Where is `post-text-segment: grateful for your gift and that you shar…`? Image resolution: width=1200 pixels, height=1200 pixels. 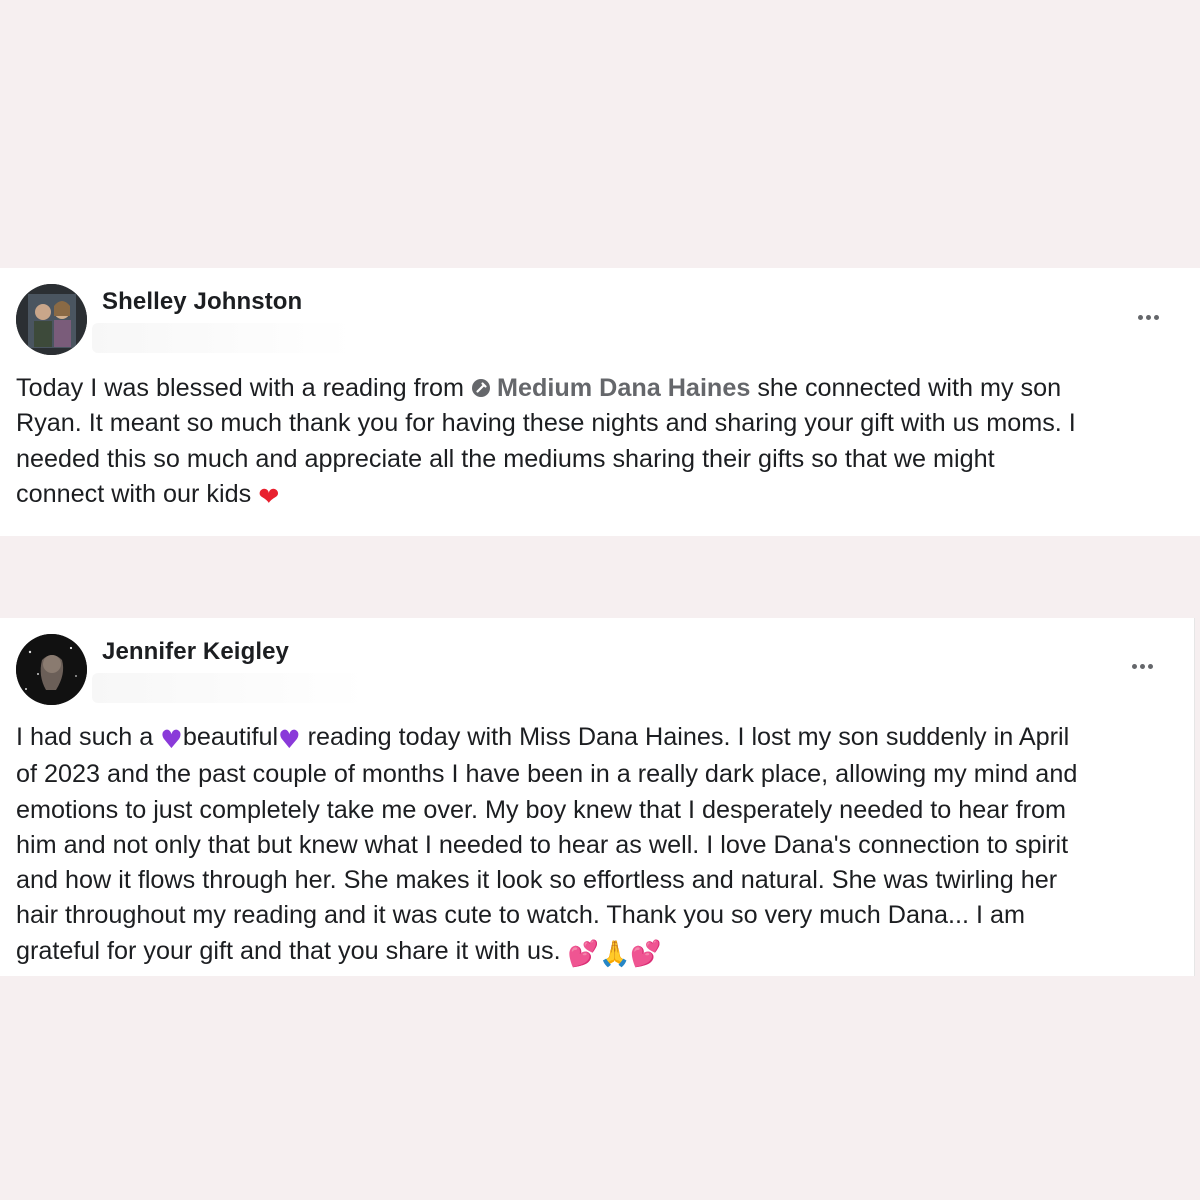
post-text-segment: grateful for your gift and that you shar… is located at coordinates (292, 950).